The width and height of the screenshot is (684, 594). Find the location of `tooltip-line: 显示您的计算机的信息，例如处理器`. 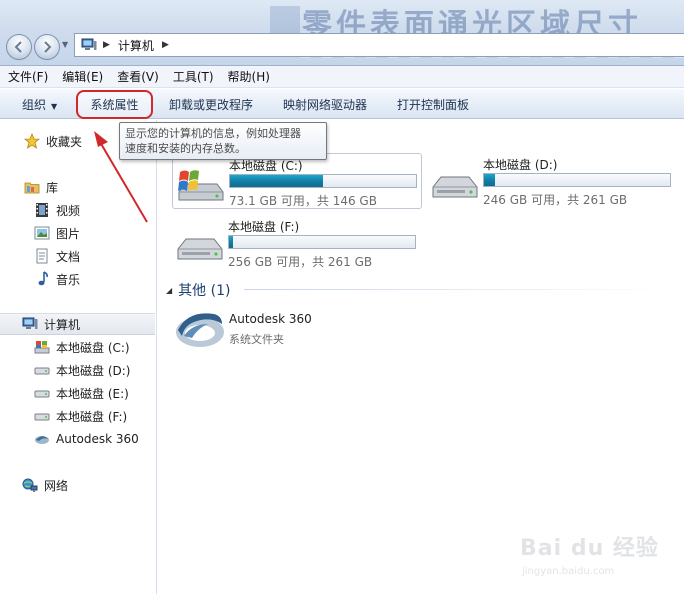

tooltip-line: 显示您的计算机的信息，例如处理器 is located at coordinates (213, 133).